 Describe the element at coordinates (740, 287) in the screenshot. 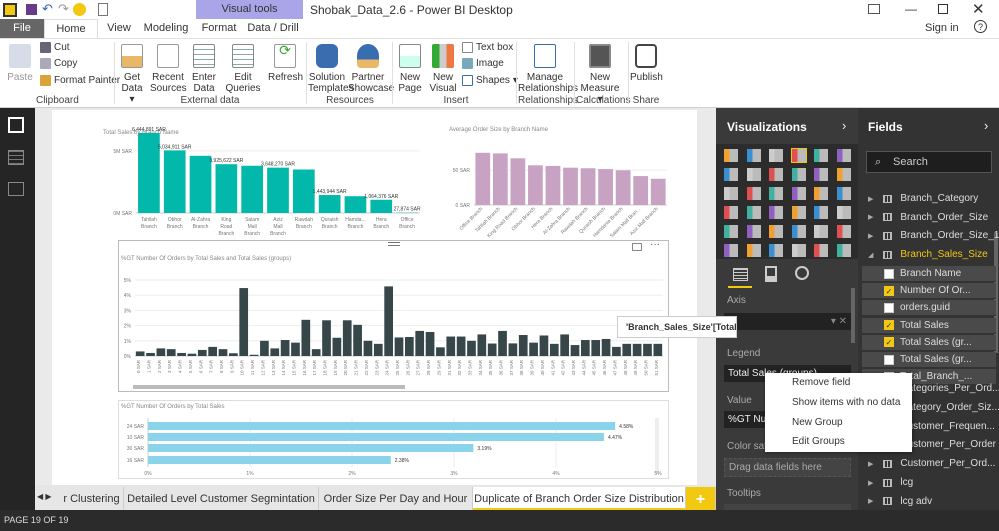

I see `fields-tab-underline` at that location.